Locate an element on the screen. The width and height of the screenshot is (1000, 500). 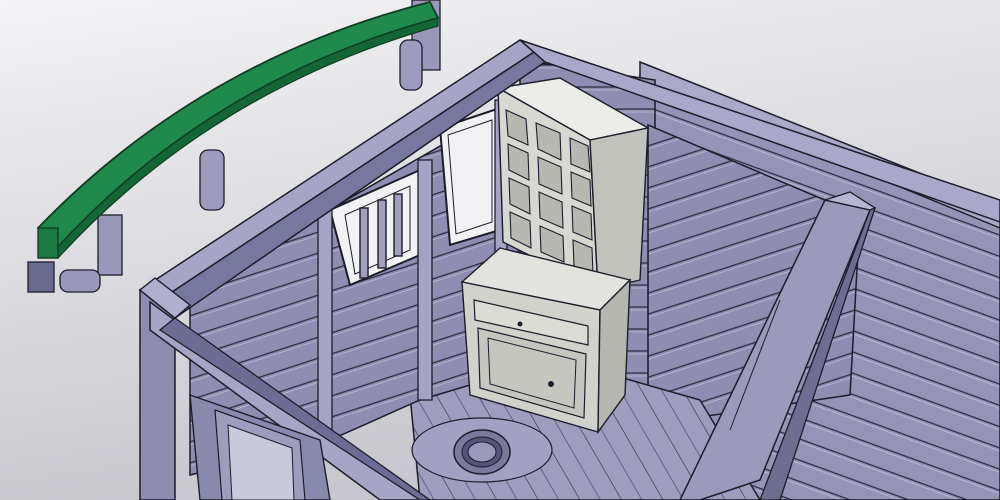
pipe-fitting is located at coordinates (80, 281).